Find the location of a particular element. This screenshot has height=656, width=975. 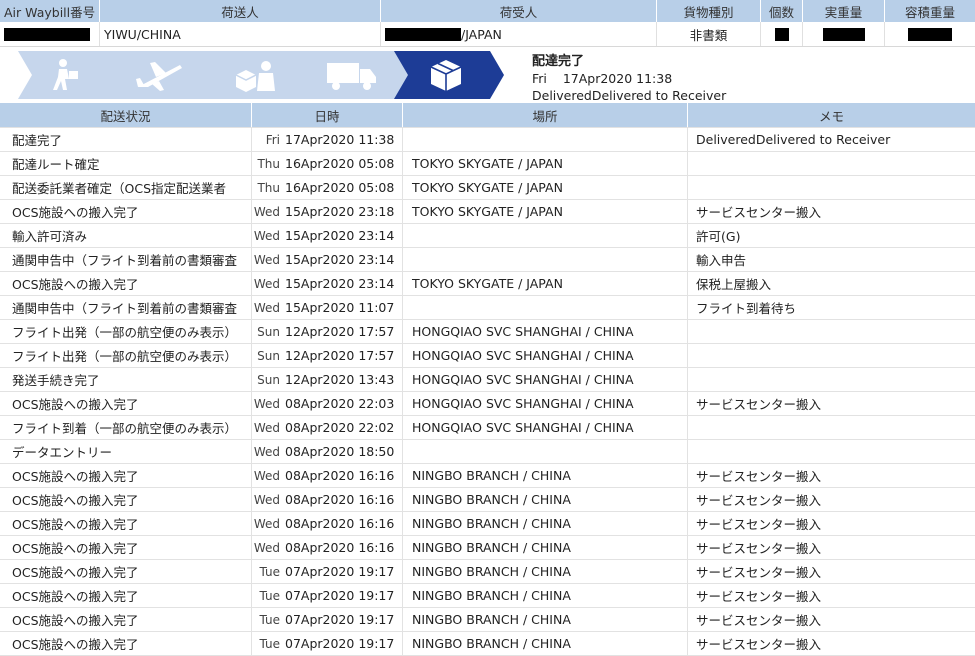

redacted-awb is located at coordinates (47, 34).